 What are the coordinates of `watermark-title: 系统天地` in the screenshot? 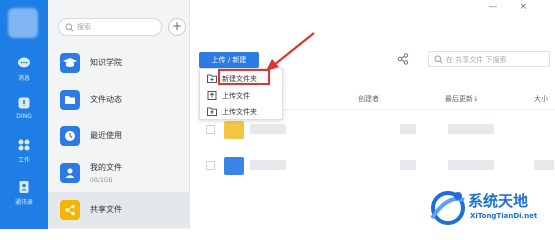 It's located at (498, 201).